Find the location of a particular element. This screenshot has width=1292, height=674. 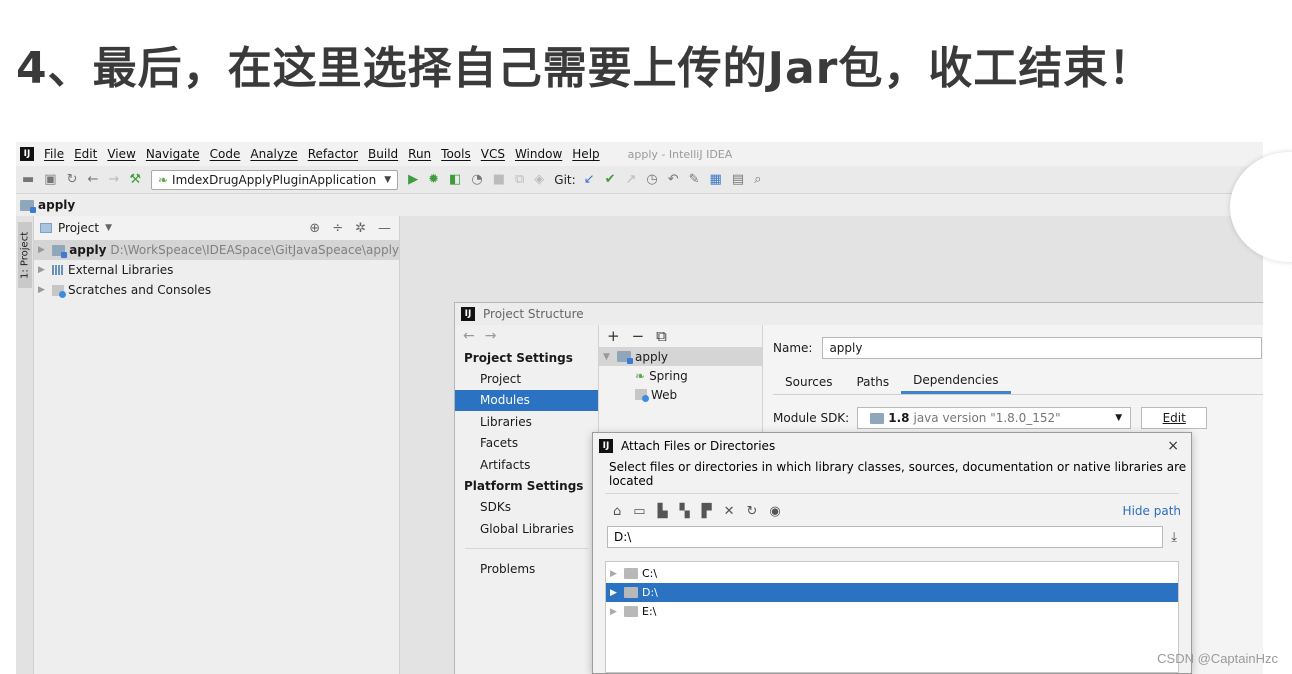

history-icon: ◷ is located at coordinates (651, 179).